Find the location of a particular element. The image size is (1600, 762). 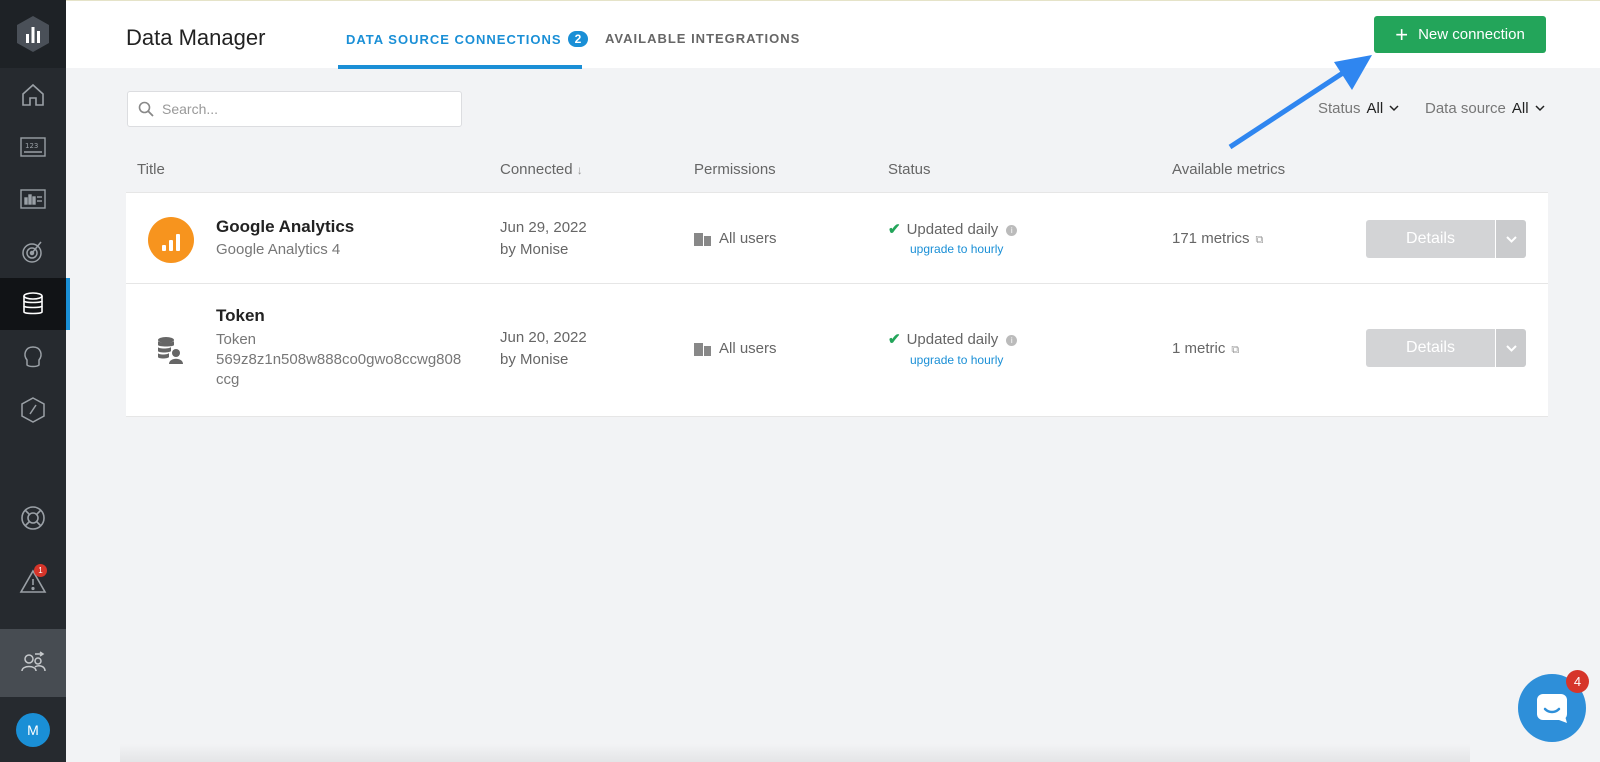

row-subtitle: Google Analytics 4 is located at coordinates (278, 249).